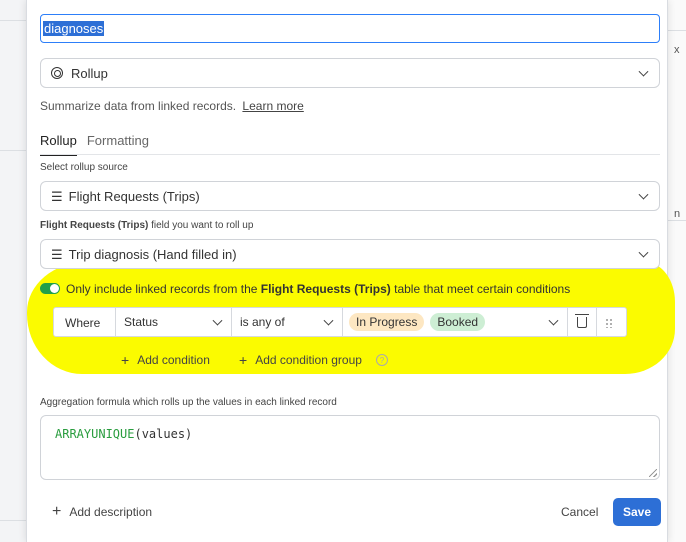 This screenshot has height=542, width=686. I want to click on condition-values-select: In Progress Booked, so click(454, 322).